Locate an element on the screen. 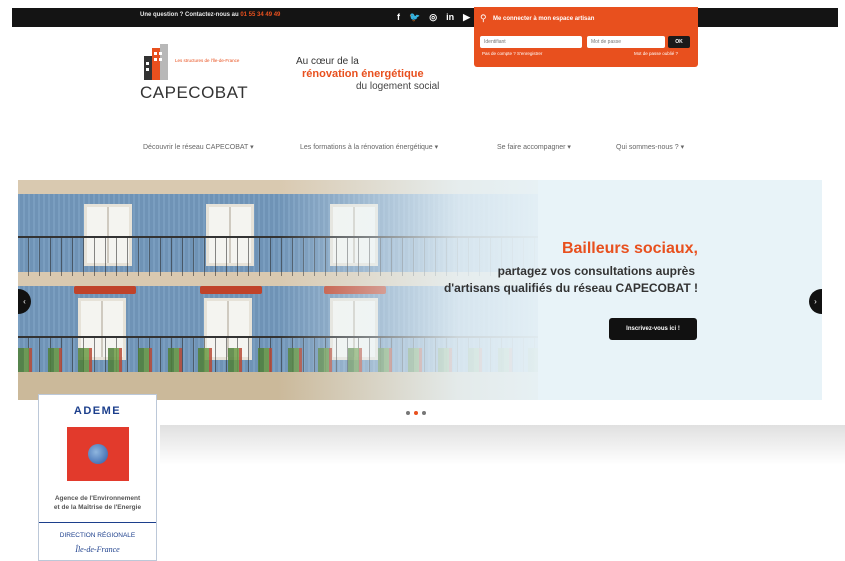 The width and height of the screenshot is (845, 561). page-shadow is located at coordinates (502, 445).